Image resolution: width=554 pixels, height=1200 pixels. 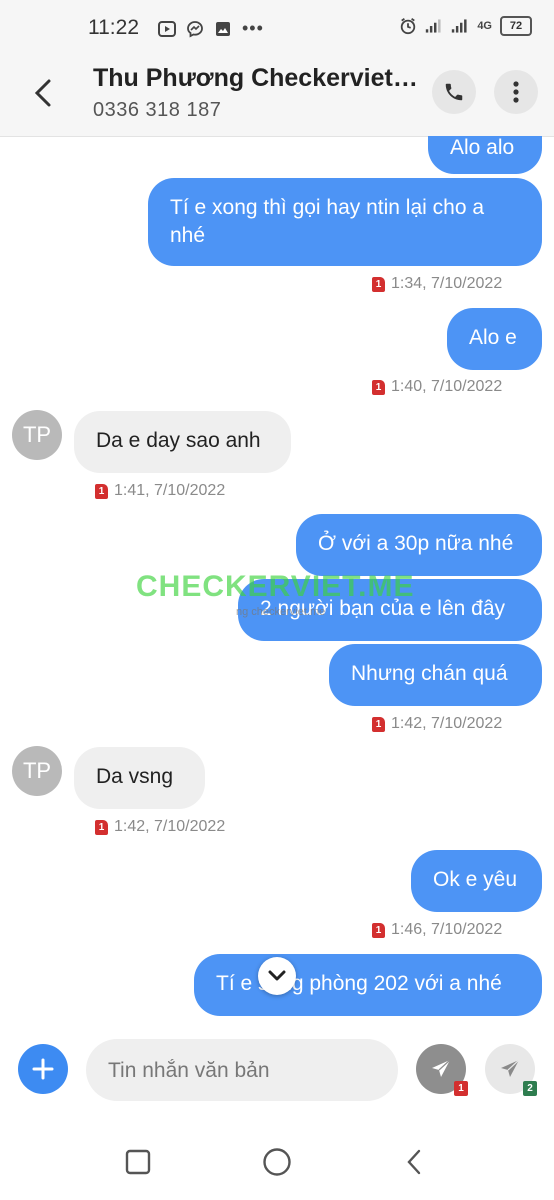 I want to click on message-bubble-sent: Tí e xong thì gọi hay ntin lại cho a nhé, so click(x=345, y=222).